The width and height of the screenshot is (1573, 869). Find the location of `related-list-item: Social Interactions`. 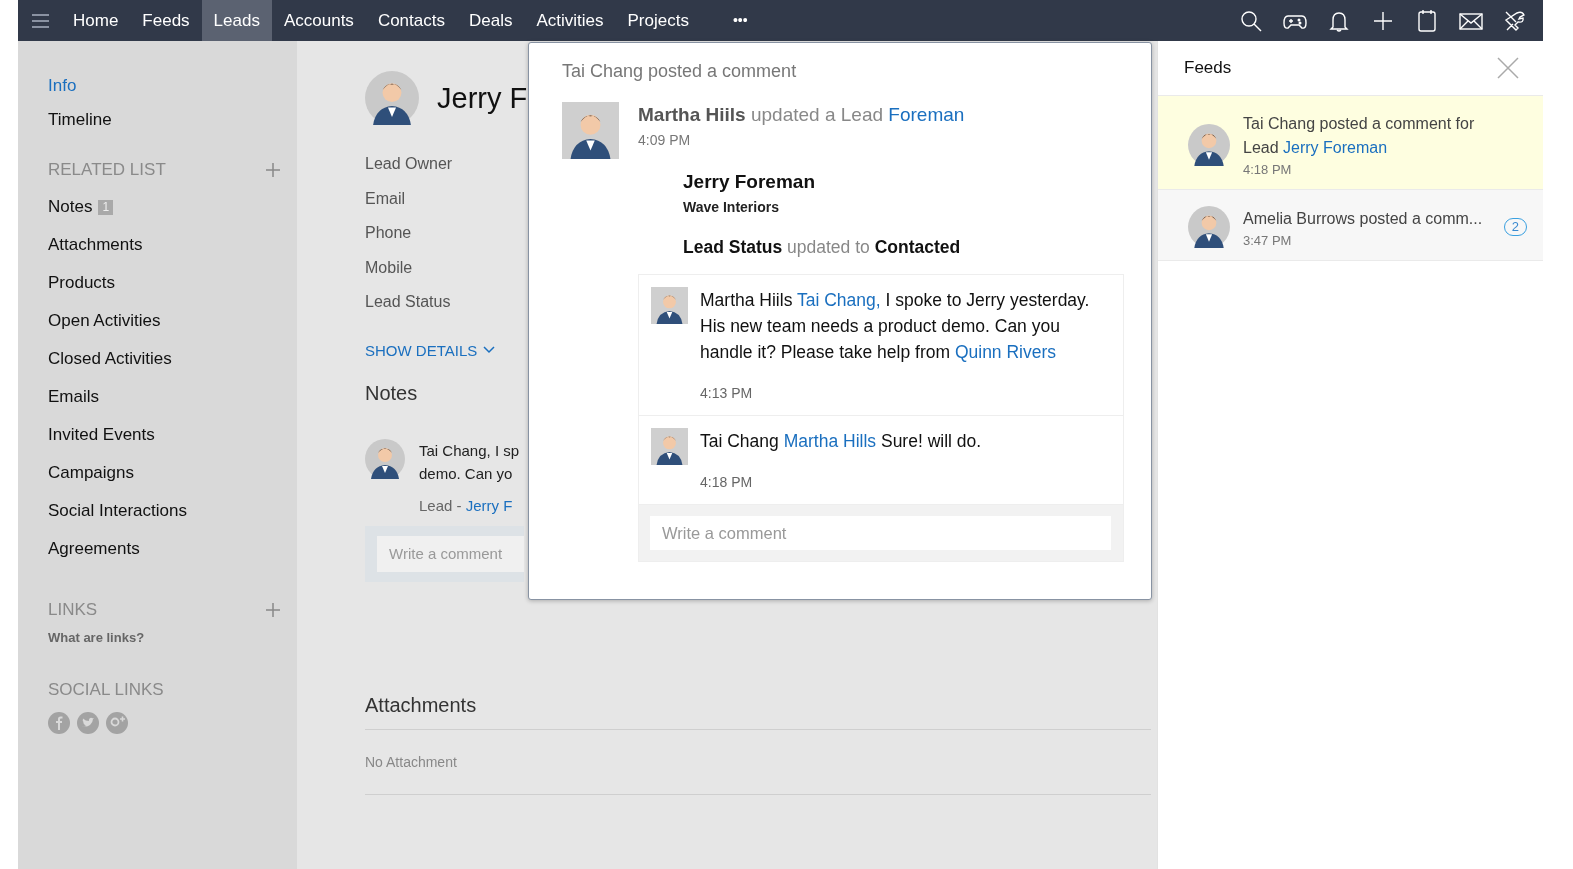

related-list-item: Social Interactions is located at coordinates (117, 511).